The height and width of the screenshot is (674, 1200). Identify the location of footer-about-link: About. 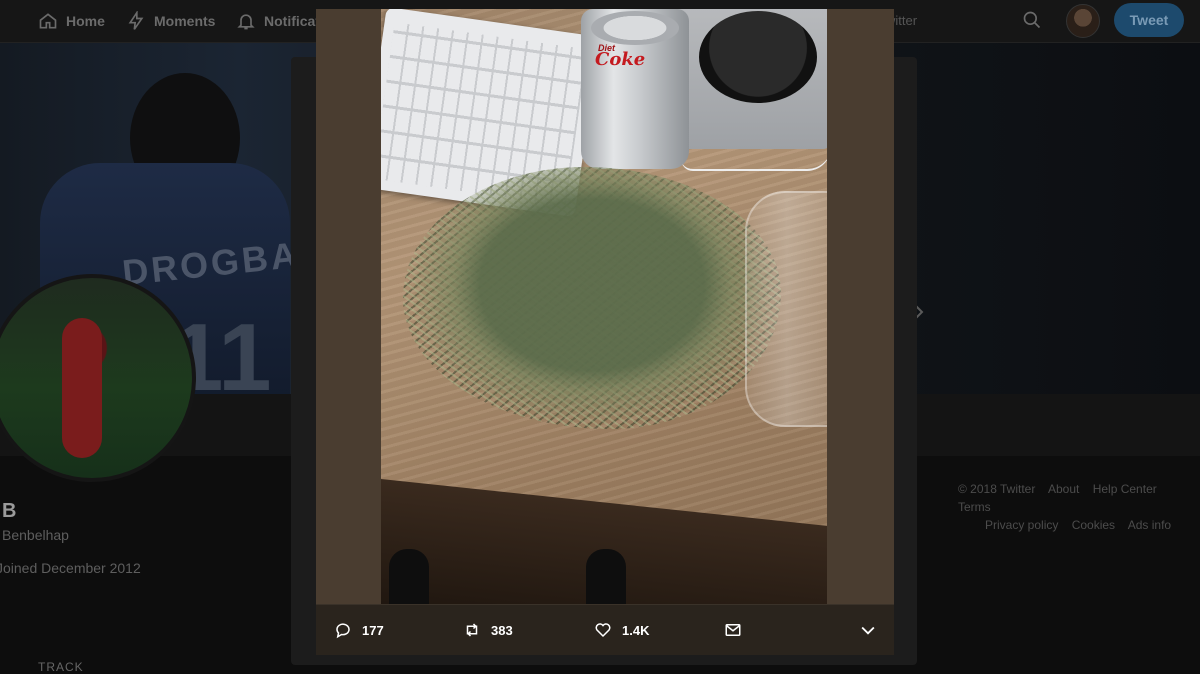
(1063, 489).